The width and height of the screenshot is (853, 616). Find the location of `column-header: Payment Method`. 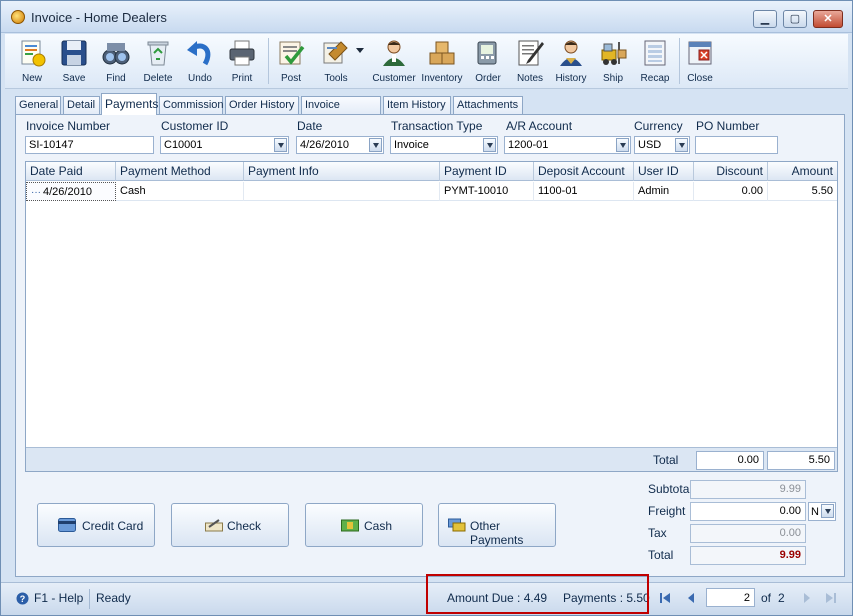

column-header: Payment Method is located at coordinates (180, 171).